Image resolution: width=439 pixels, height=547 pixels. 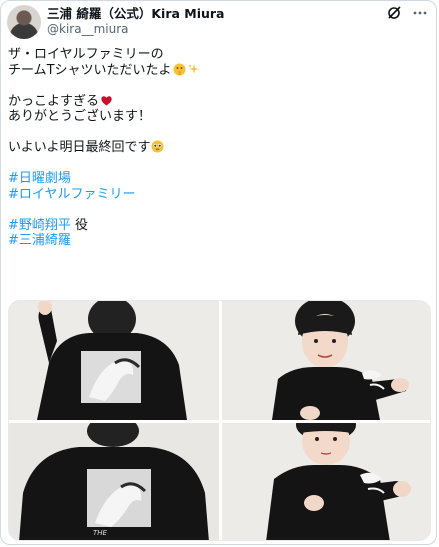 What do you see at coordinates (86, 54) in the screenshot?
I see `text-line-1: ザ・ロイヤルファミリーの` at bounding box center [86, 54].